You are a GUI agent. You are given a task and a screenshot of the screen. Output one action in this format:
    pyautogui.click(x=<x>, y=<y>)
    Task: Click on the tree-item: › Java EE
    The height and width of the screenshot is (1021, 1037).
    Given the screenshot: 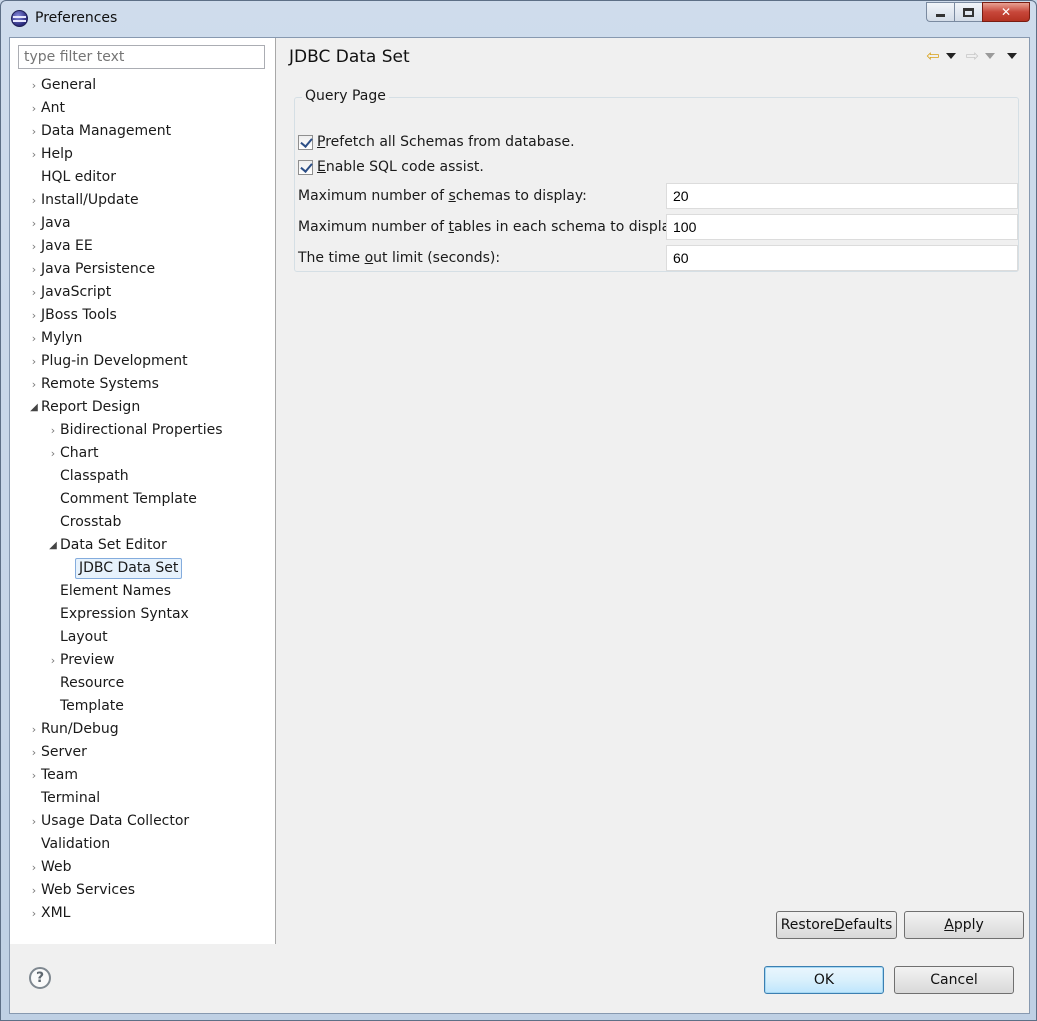 What is the action you would take?
    pyautogui.click(x=142, y=246)
    